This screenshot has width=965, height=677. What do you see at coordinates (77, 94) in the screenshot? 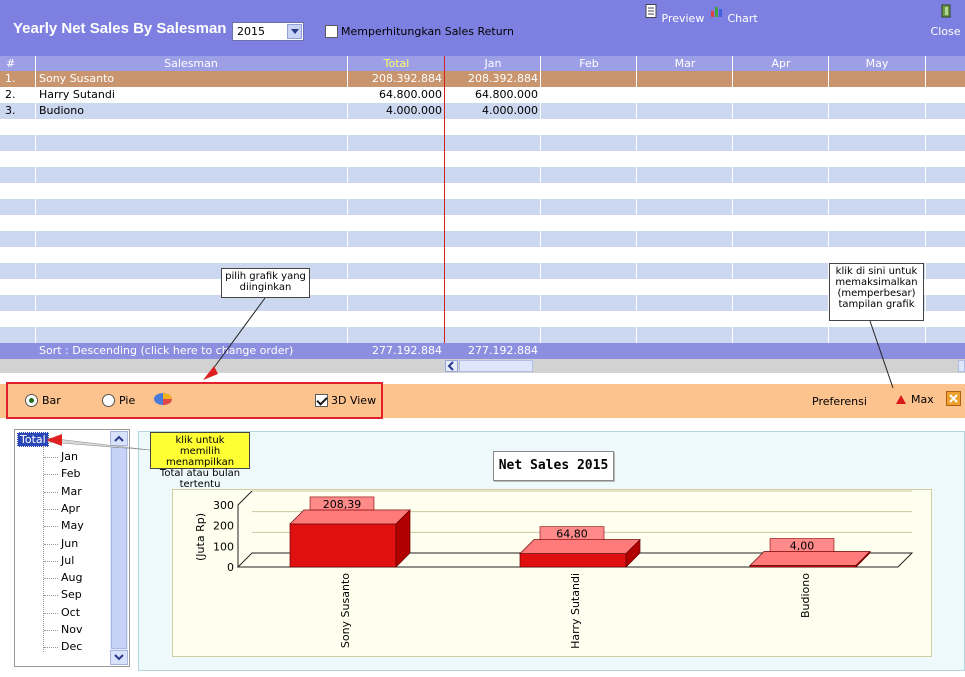
I see `row-salesman: Harry Sutandi` at bounding box center [77, 94].